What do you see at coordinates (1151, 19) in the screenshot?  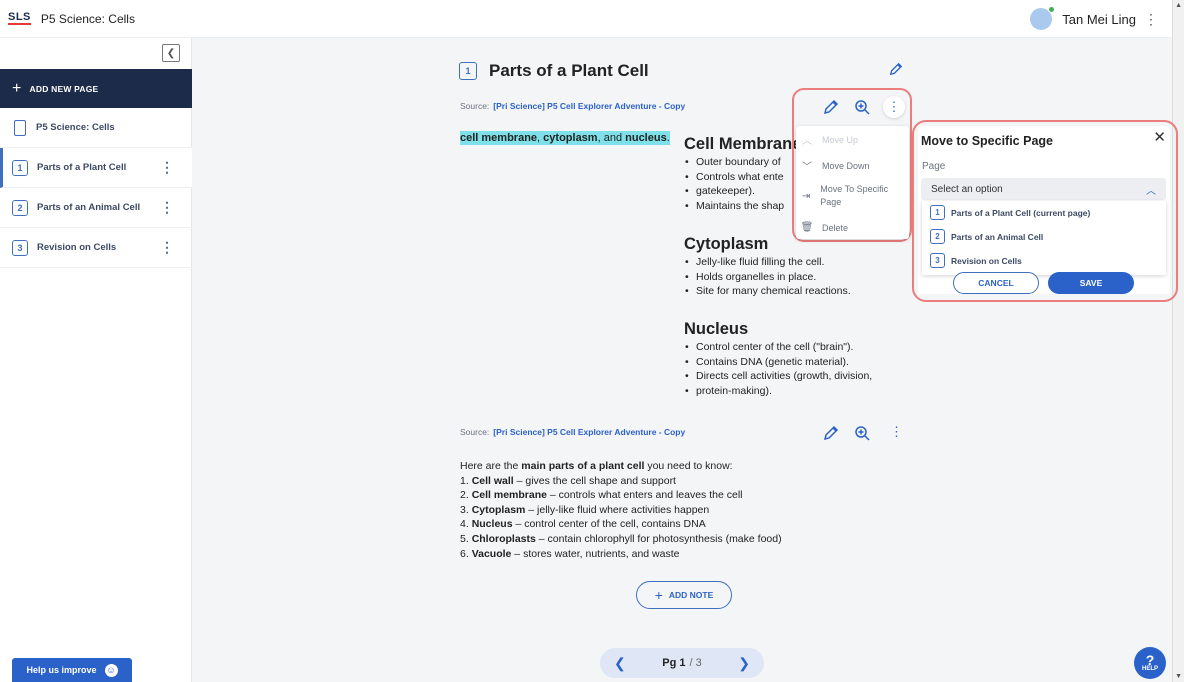 I see `more-options-icon: ⋮` at bounding box center [1151, 19].